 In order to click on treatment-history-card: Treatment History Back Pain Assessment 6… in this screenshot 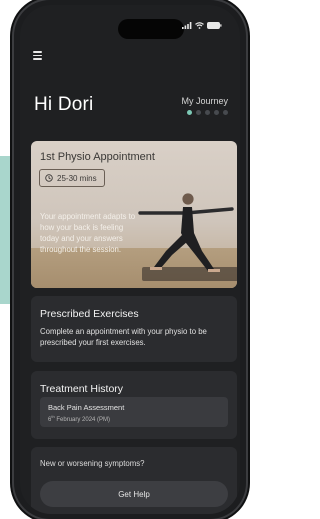, I will do `click(134, 405)`.